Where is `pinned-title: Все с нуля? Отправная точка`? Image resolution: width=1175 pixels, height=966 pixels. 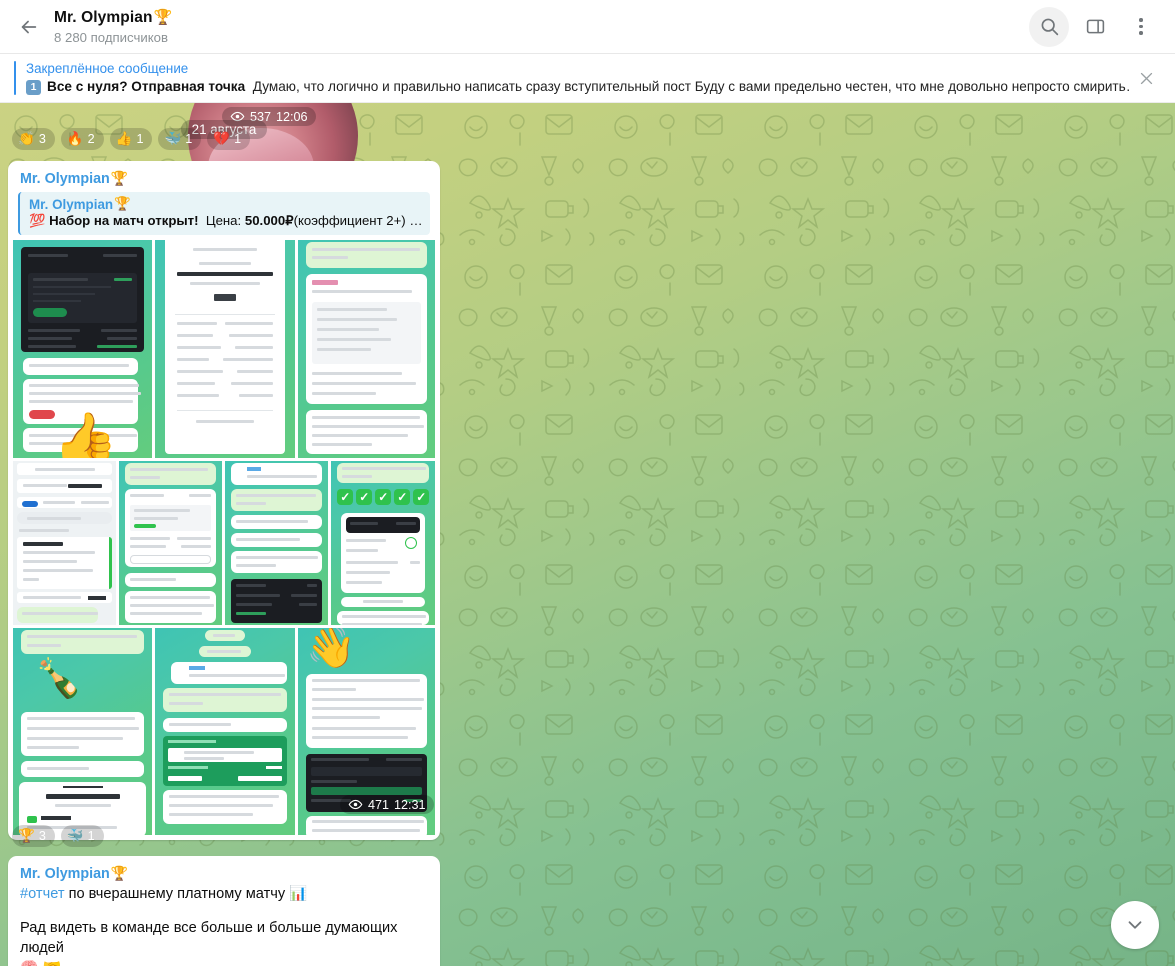
pinned-title: Все с нуля? Отправная точка is located at coordinates (146, 86).